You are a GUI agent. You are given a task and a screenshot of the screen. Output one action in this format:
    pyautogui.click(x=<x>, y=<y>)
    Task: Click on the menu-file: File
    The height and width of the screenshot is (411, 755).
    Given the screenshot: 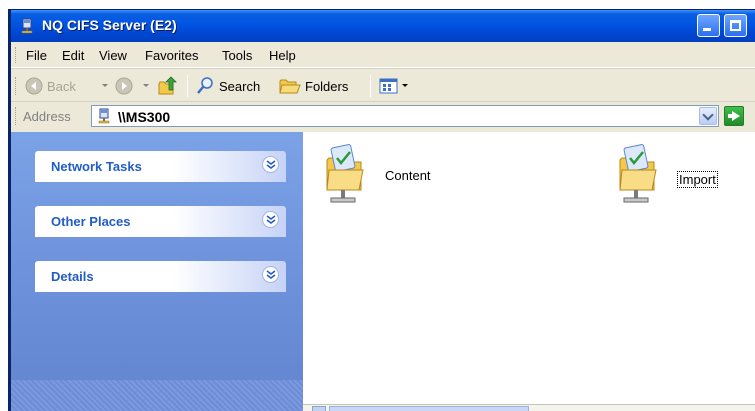 What is the action you would take?
    pyautogui.click(x=36, y=55)
    